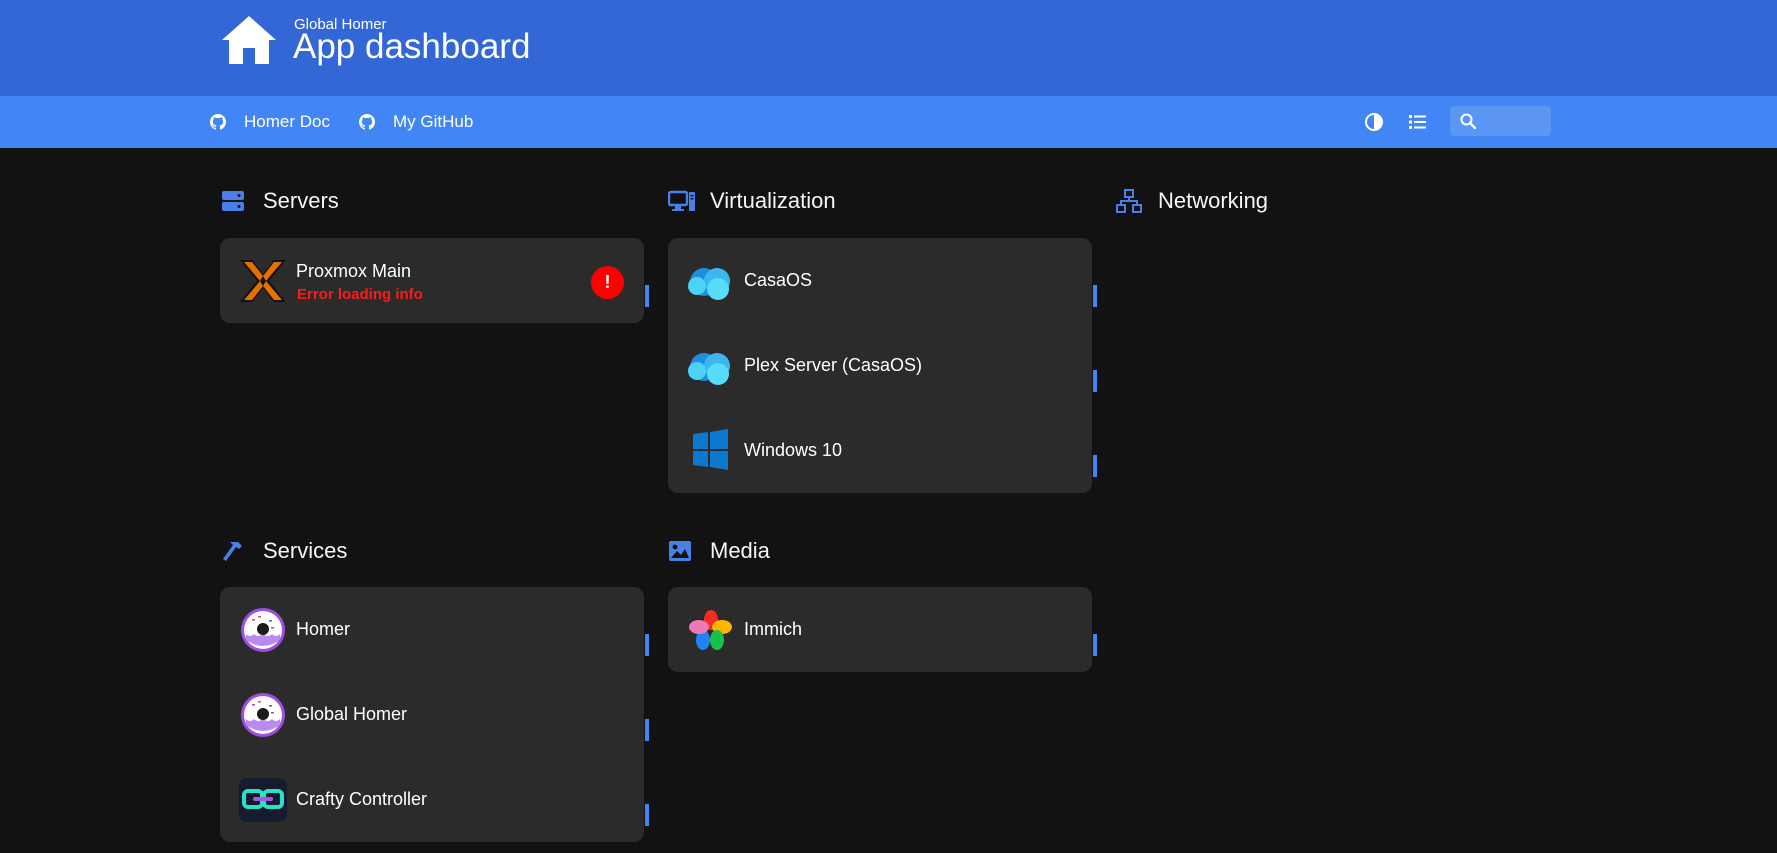 This screenshot has height=853, width=1777. What do you see at coordinates (681, 200) in the screenshot?
I see `desktop-icon` at bounding box center [681, 200].